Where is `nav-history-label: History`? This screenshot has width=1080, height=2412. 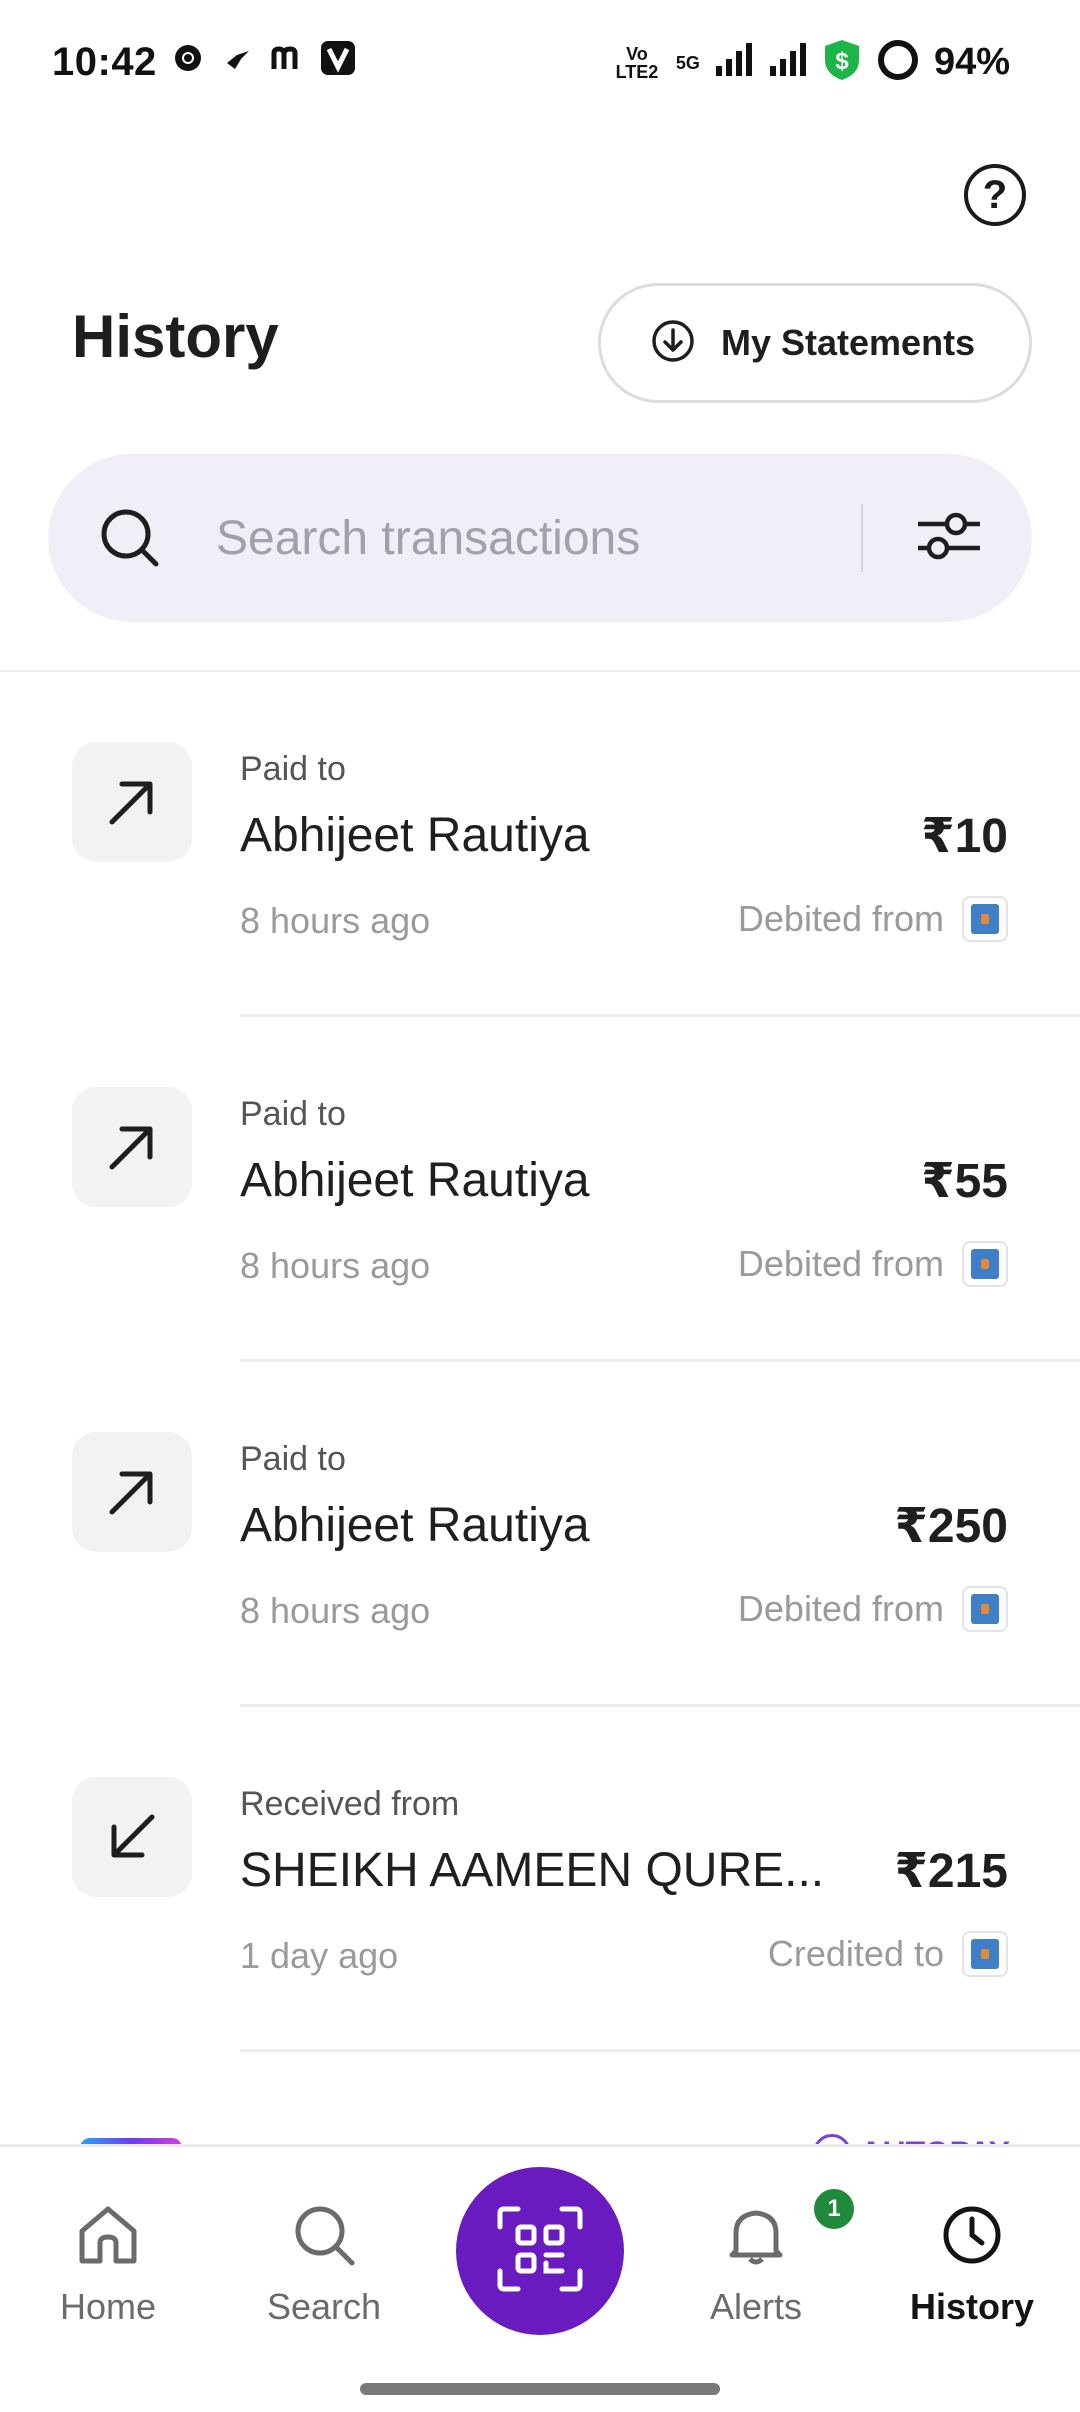
nav-history-label: History is located at coordinates (972, 2306).